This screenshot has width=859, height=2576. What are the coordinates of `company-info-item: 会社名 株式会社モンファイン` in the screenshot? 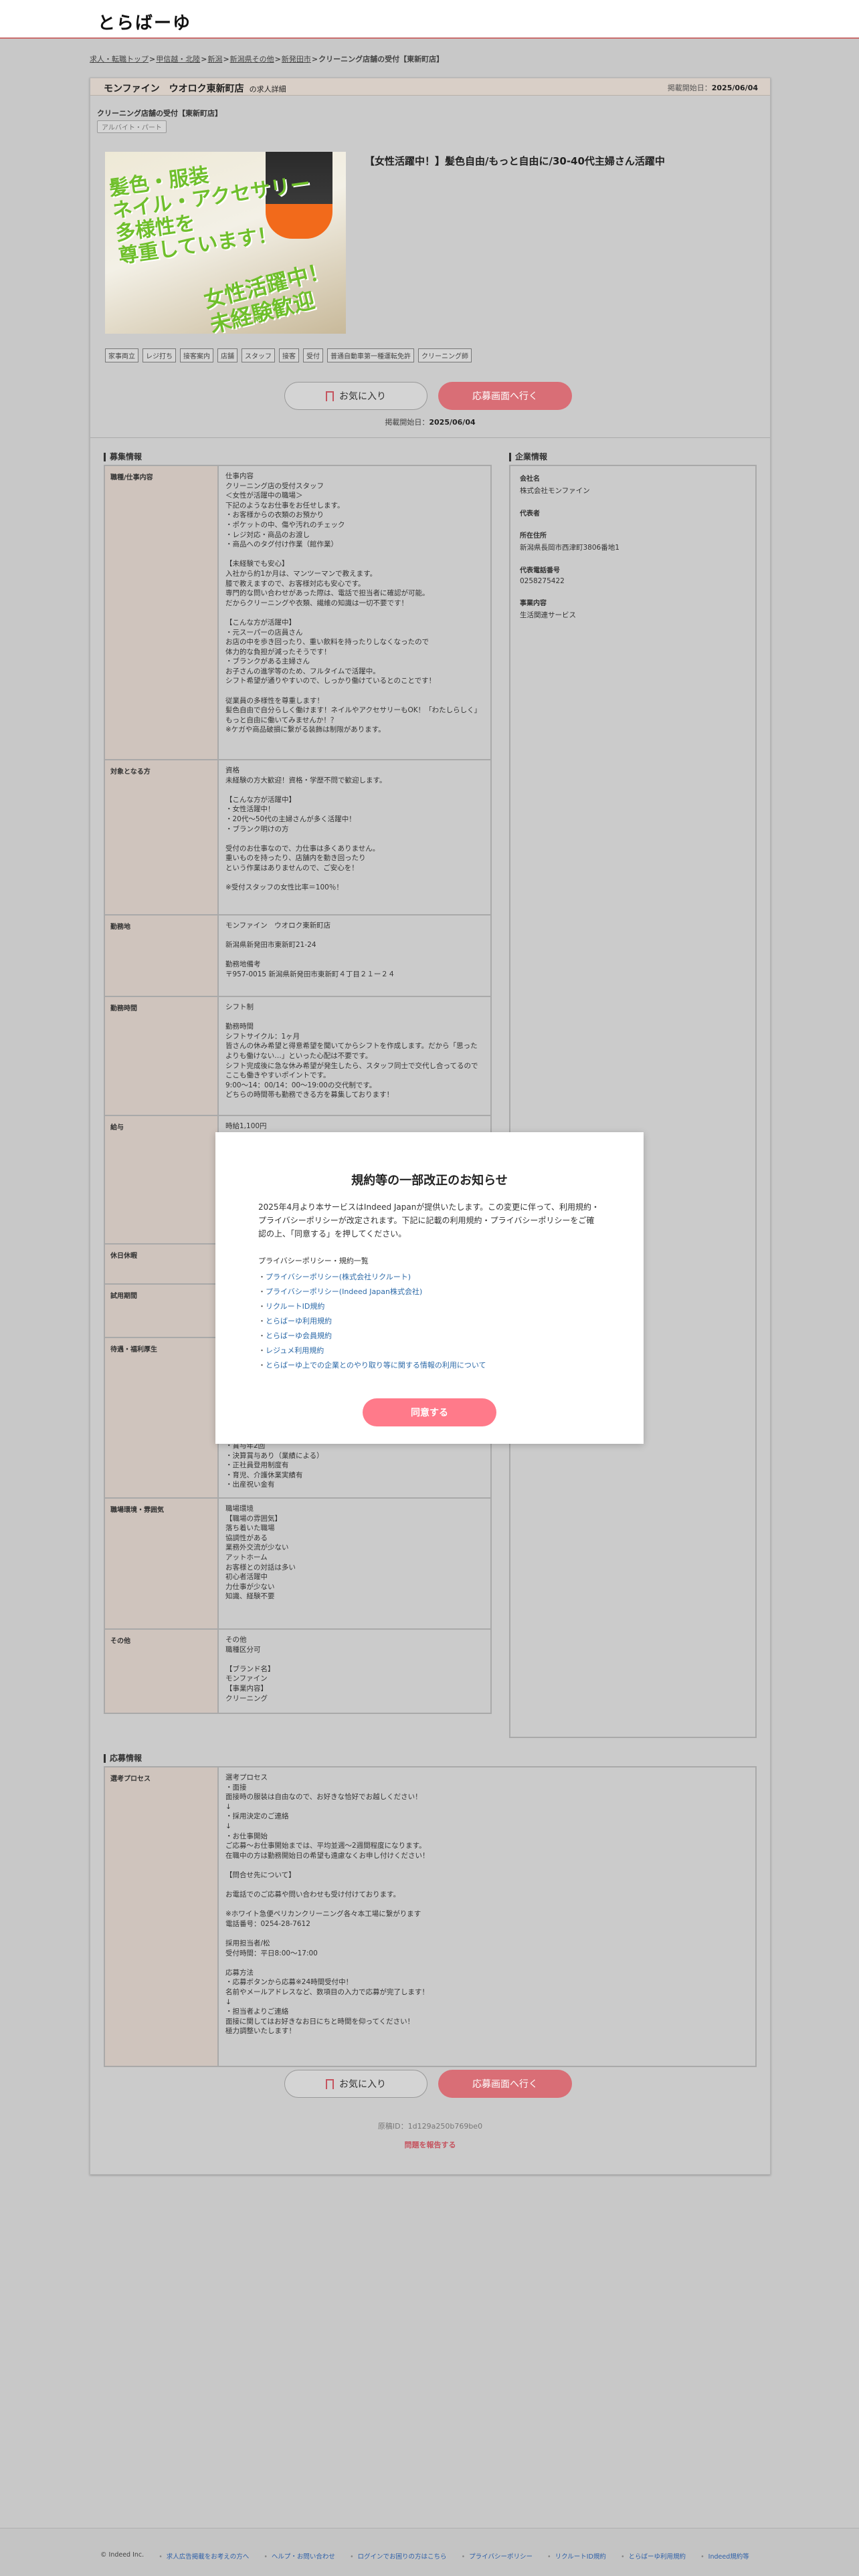 It's located at (633, 484).